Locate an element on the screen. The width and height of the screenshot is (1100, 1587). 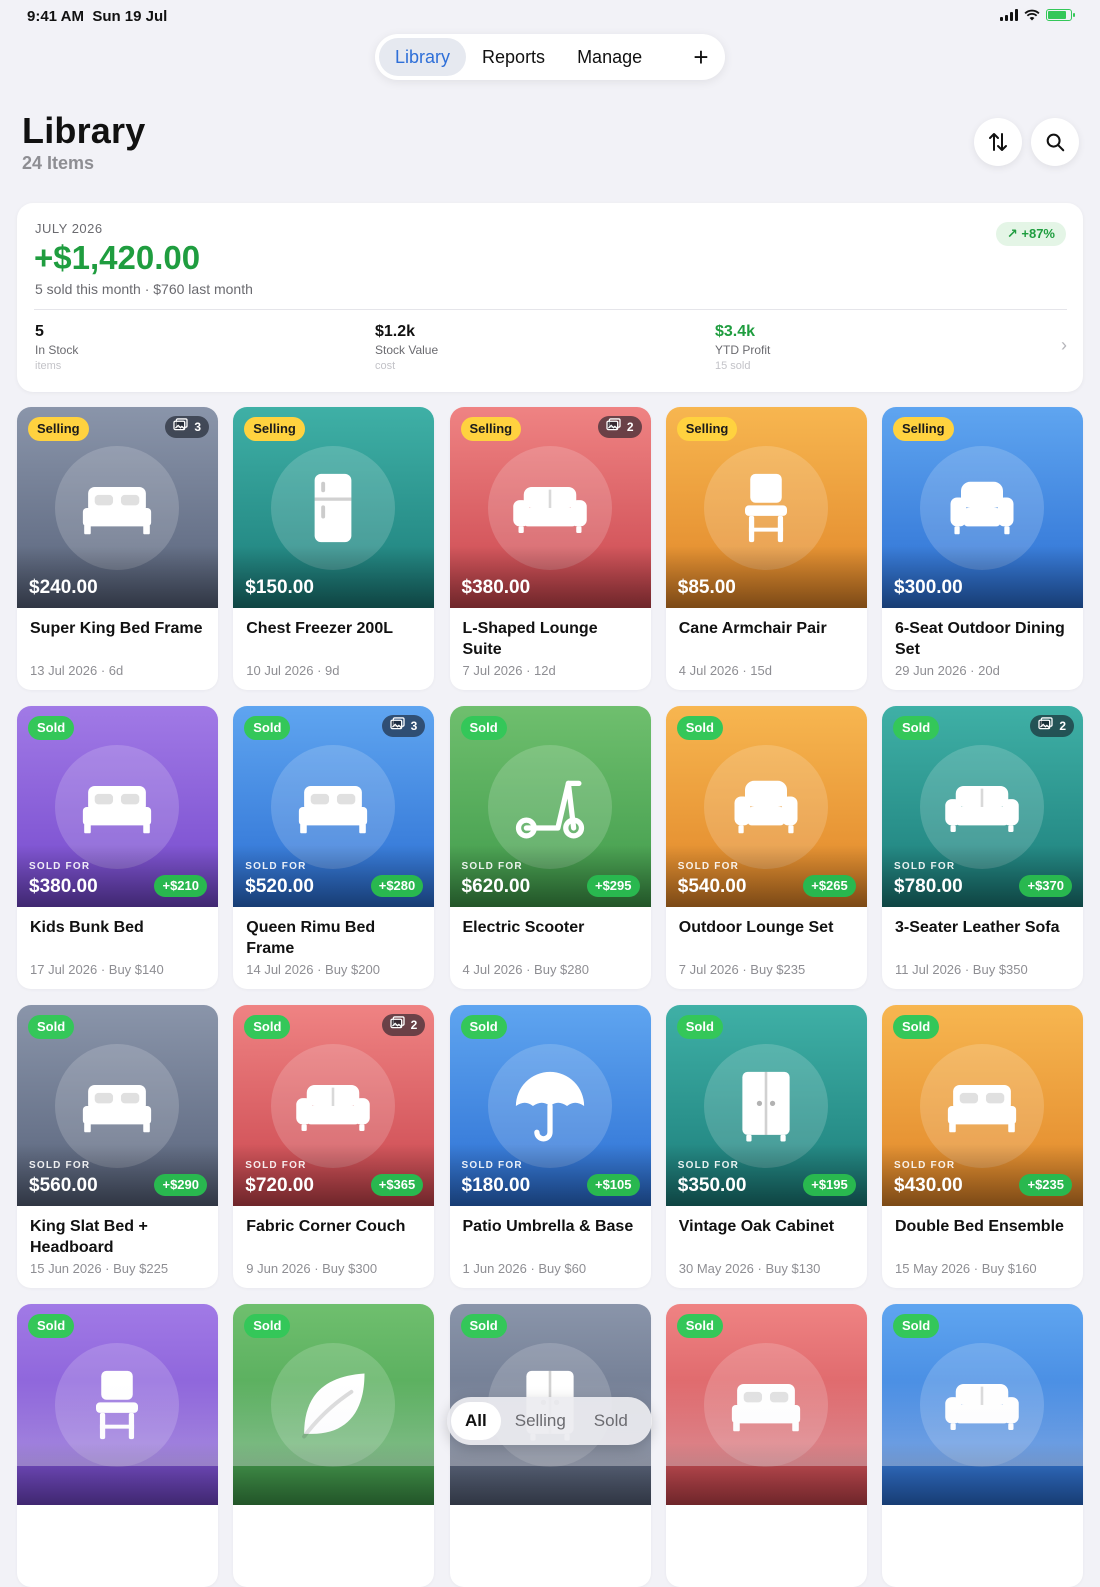
item-name: Outdoor Lounge Set is located at coordinates (756, 927).